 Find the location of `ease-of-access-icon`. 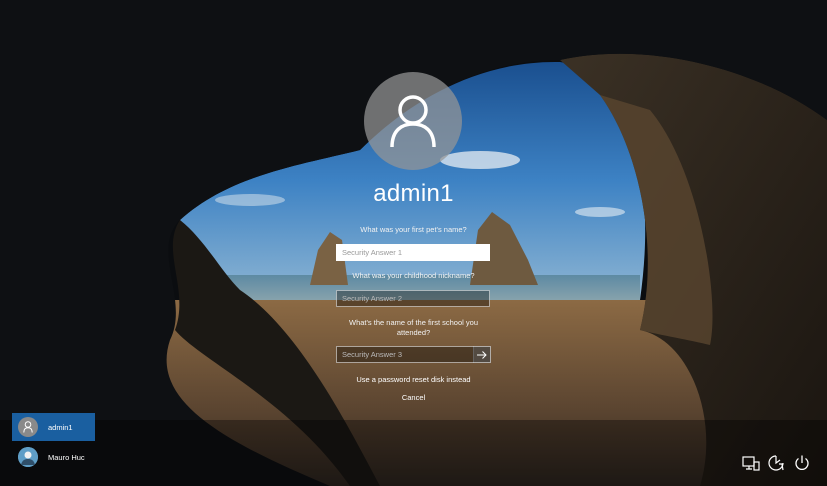

ease-of-access-icon is located at coordinates (776, 463).